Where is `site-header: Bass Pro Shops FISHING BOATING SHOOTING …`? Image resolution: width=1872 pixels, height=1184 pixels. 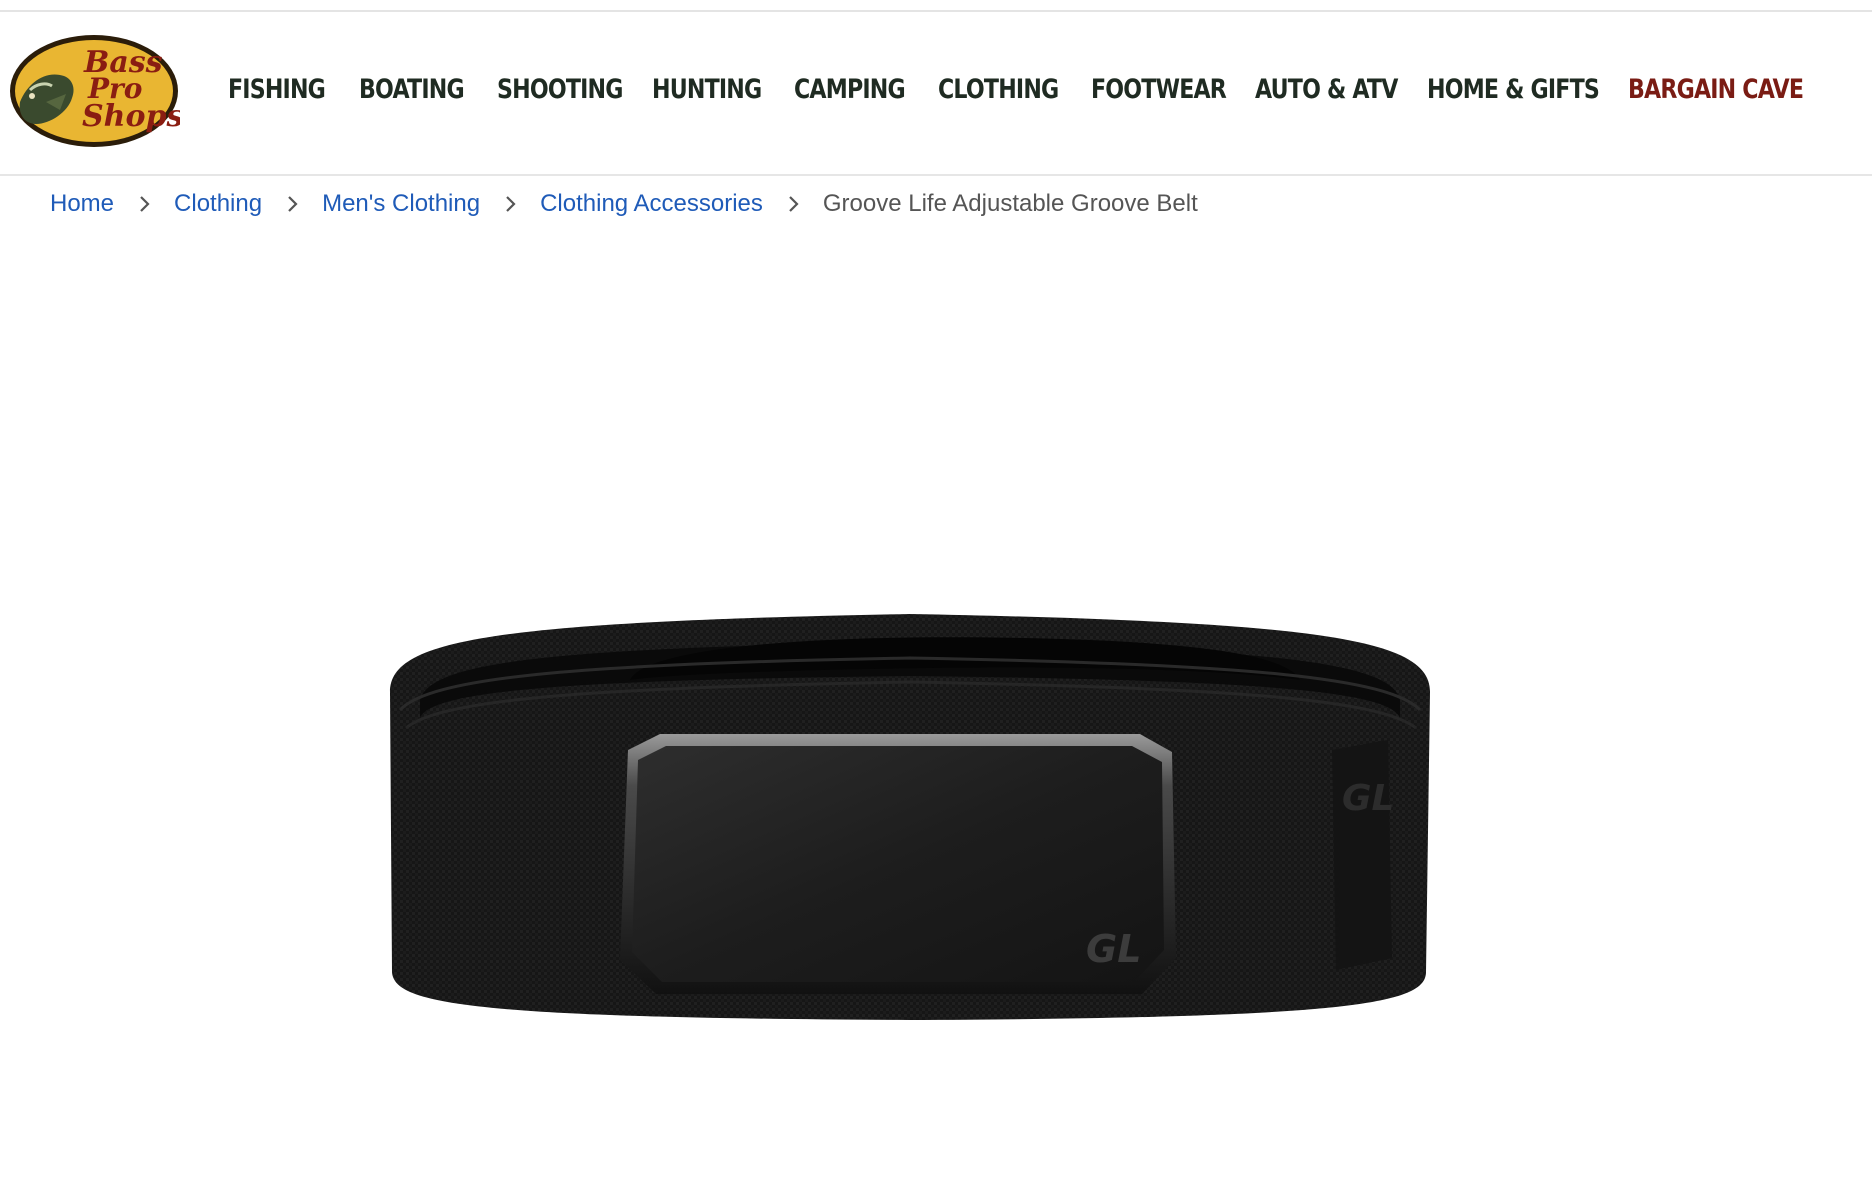 site-header: Bass Pro Shops FISHING BOATING SHOOTING … is located at coordinates (936, 94).